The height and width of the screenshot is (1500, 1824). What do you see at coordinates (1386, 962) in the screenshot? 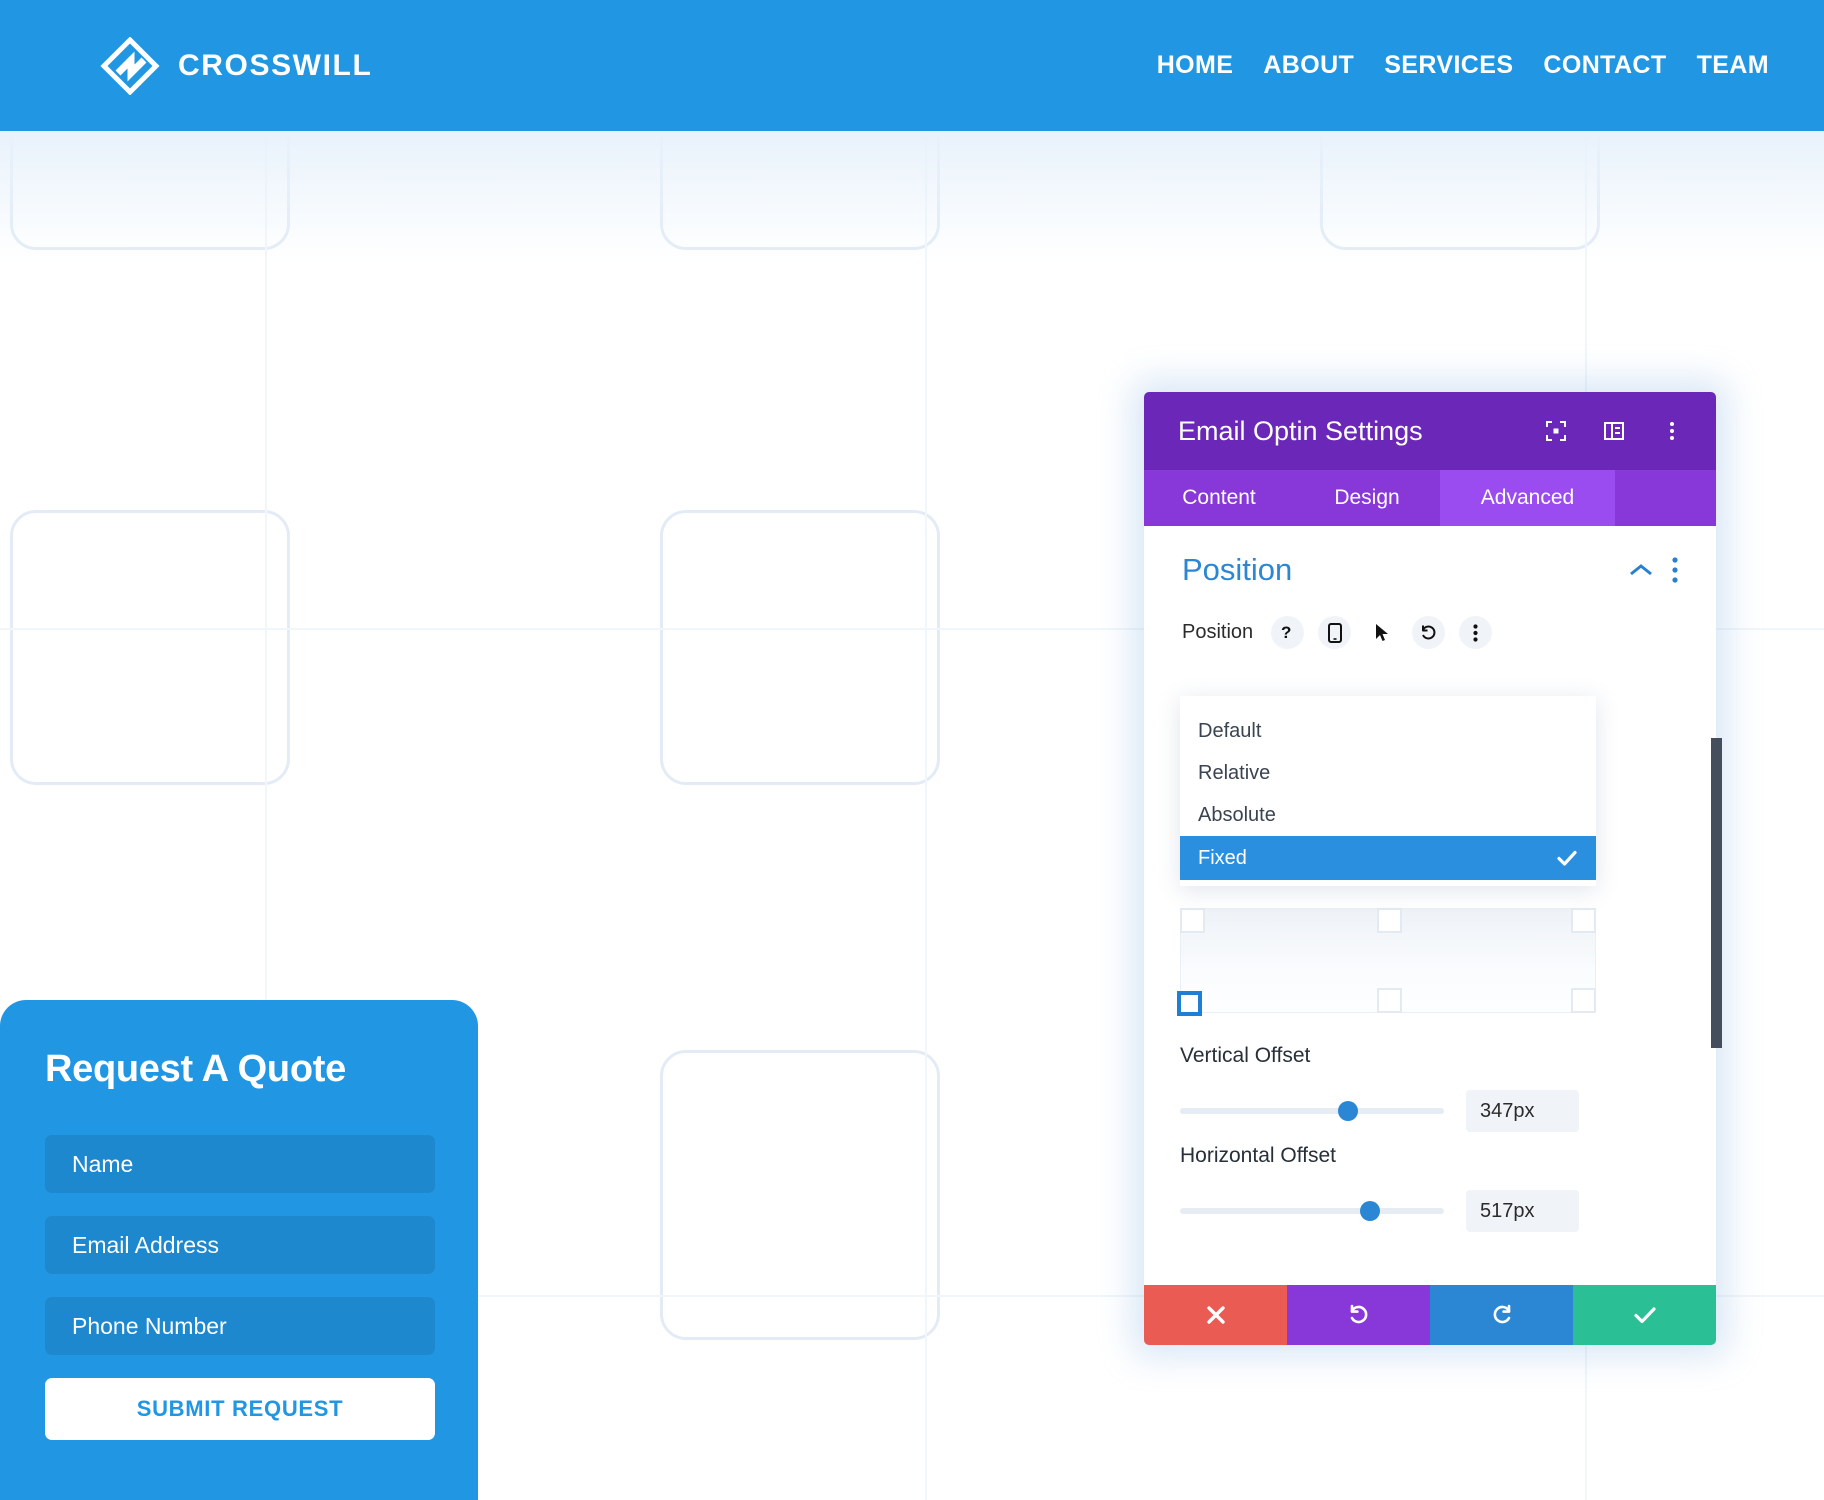
I see `position-anchor-grid` at bounding box center [1386, 962].